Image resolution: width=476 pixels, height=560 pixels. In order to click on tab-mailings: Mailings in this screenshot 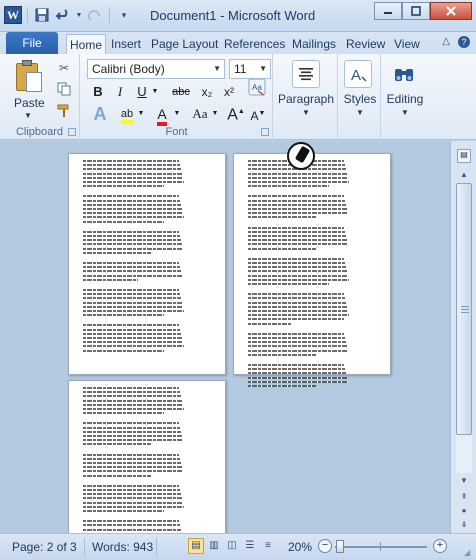, I will do `click(314, 44)`.